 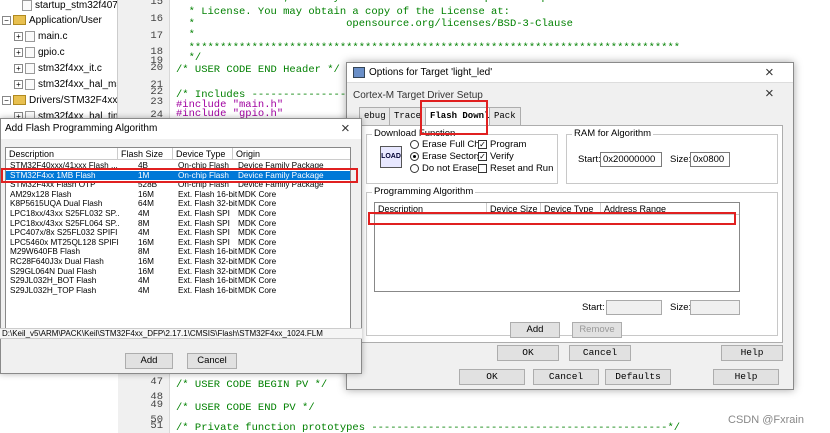 What do you see at coordinates (64, 242) in the screenshot?
I see `algorithm-cell: LPC5460x MT25QL128 SPIFI` at bounding box center [64, 242].